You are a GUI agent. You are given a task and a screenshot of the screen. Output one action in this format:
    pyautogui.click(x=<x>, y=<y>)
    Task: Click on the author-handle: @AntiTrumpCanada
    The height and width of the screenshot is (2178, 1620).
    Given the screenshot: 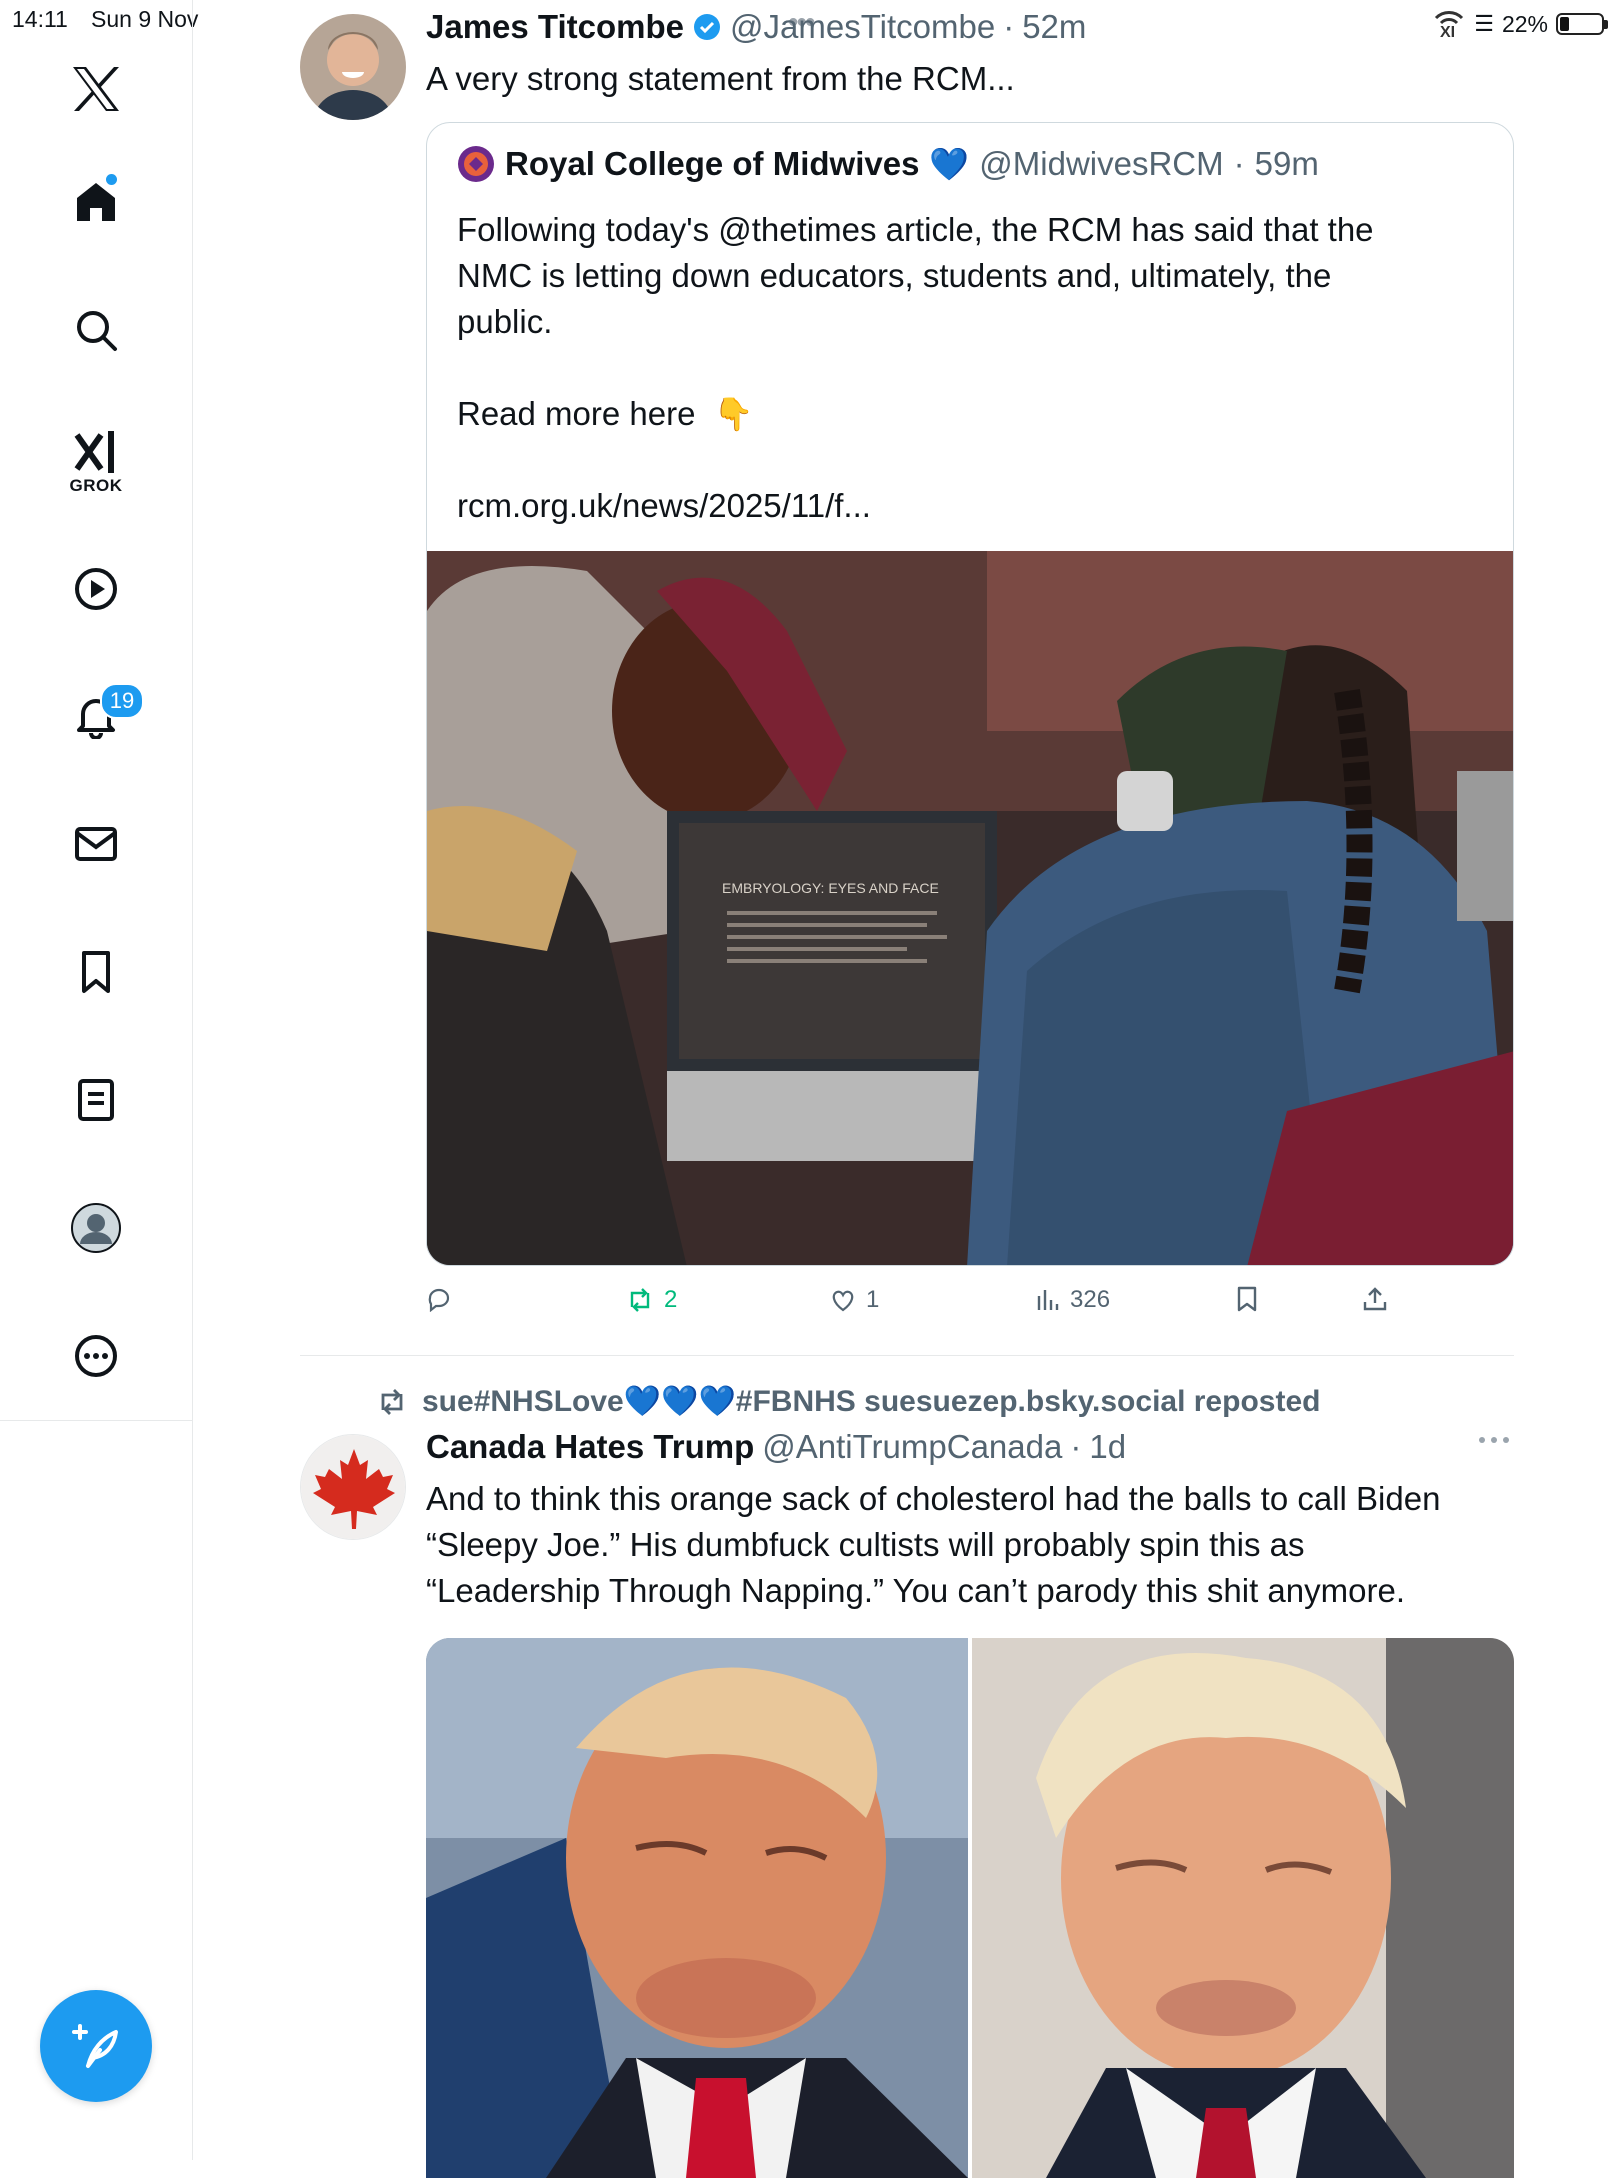 What is the action you would take?
    pyautogui.click(x=912, y=1447)
    